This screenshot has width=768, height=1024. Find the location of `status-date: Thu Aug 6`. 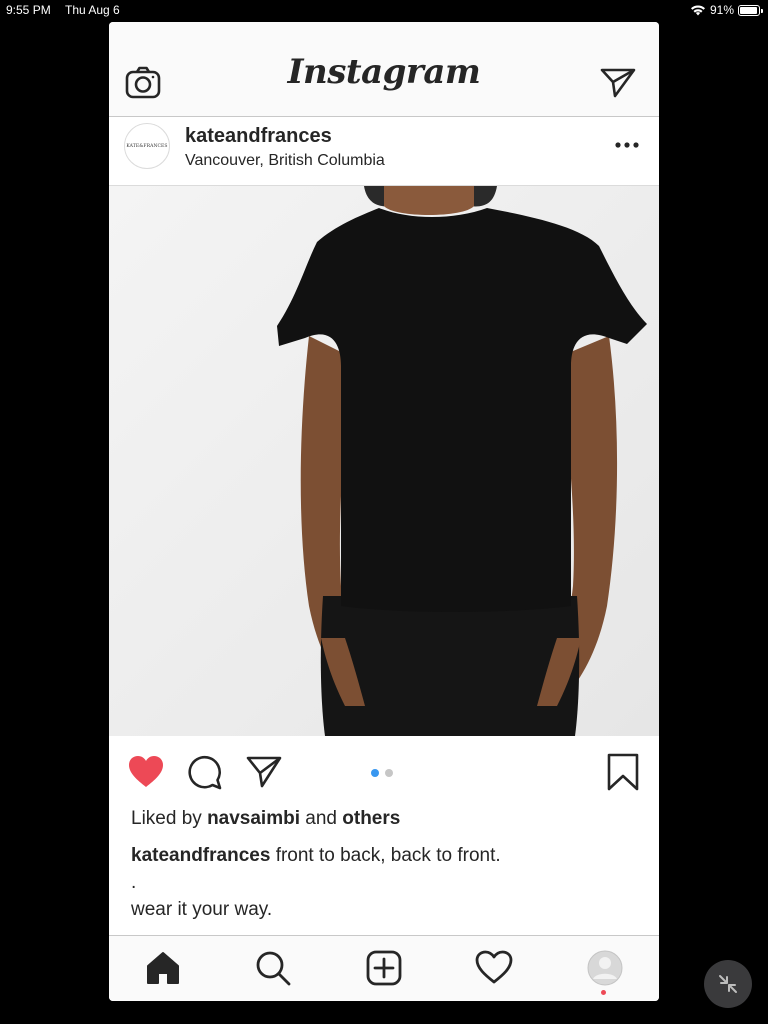

status-date: Thu Aug 6 is located at coordinates (92, 10).